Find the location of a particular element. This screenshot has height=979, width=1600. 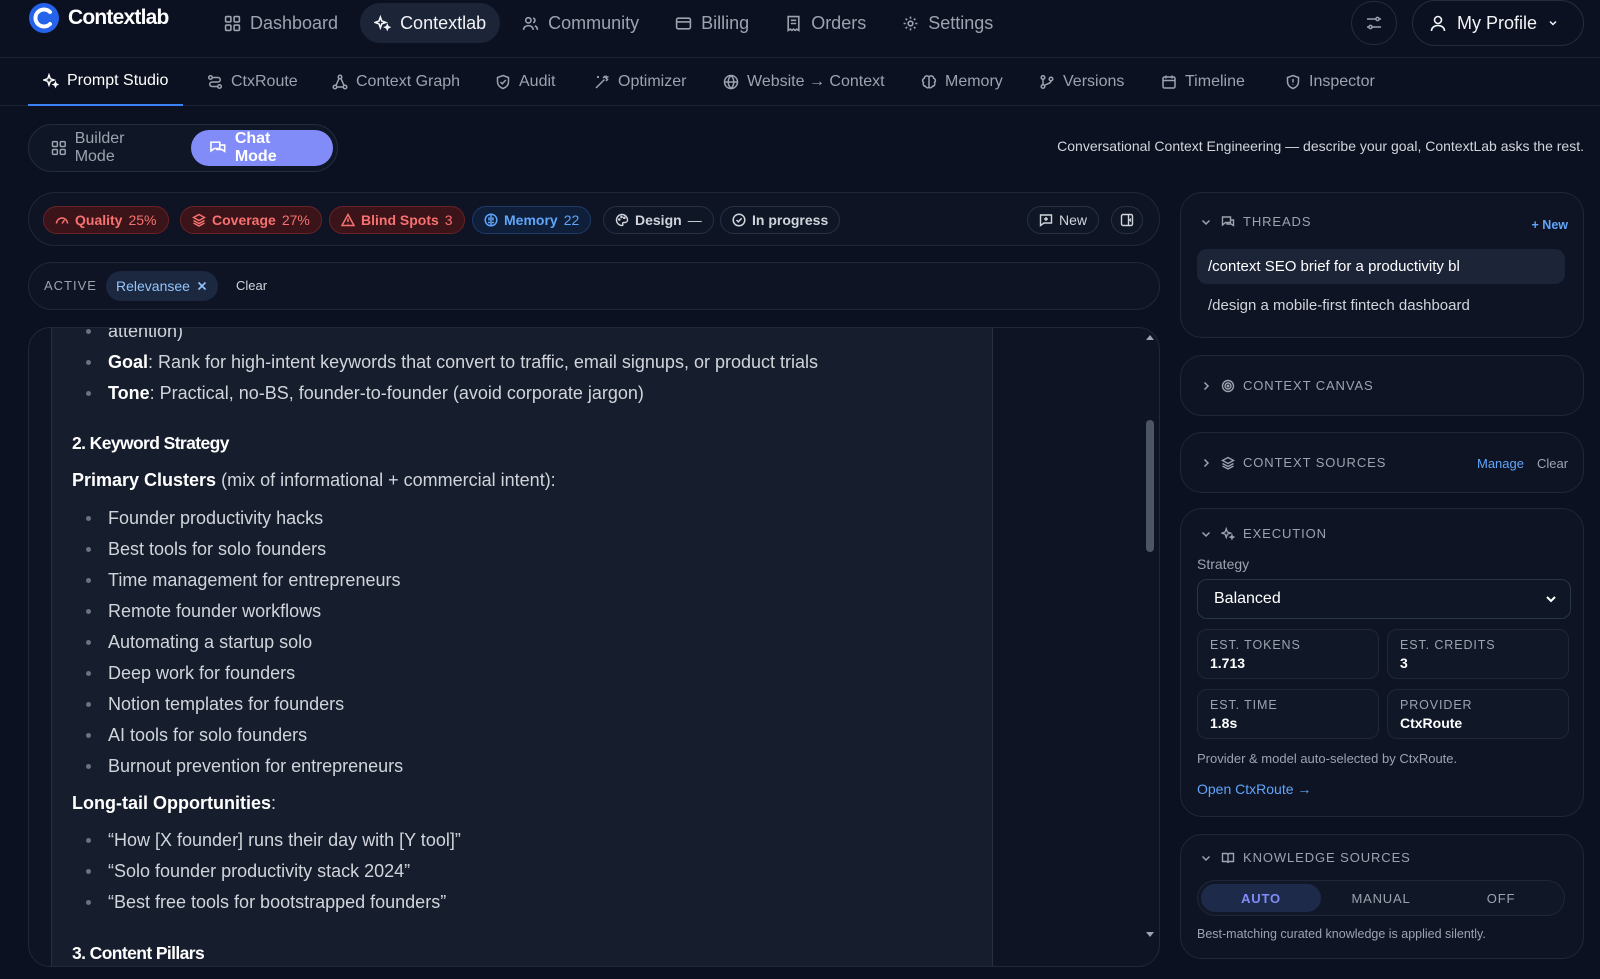

status-label: In progress is located at coordinates (790, 220).